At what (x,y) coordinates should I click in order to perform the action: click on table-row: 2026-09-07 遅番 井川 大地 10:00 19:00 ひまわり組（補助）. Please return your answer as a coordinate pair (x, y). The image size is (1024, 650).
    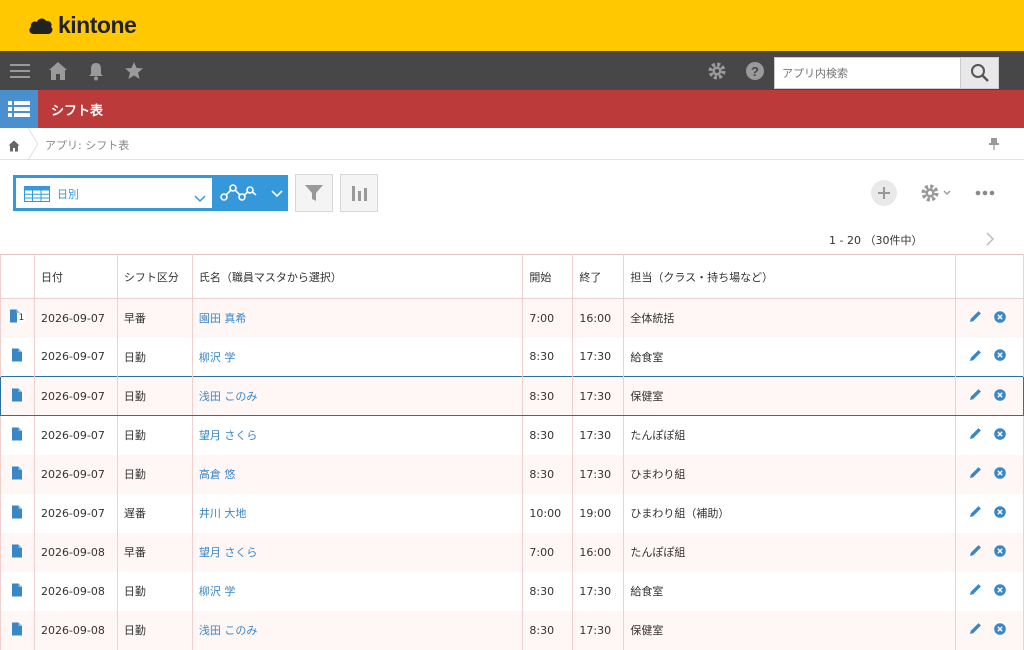
    Looking at the image, I should click on (512, 513).